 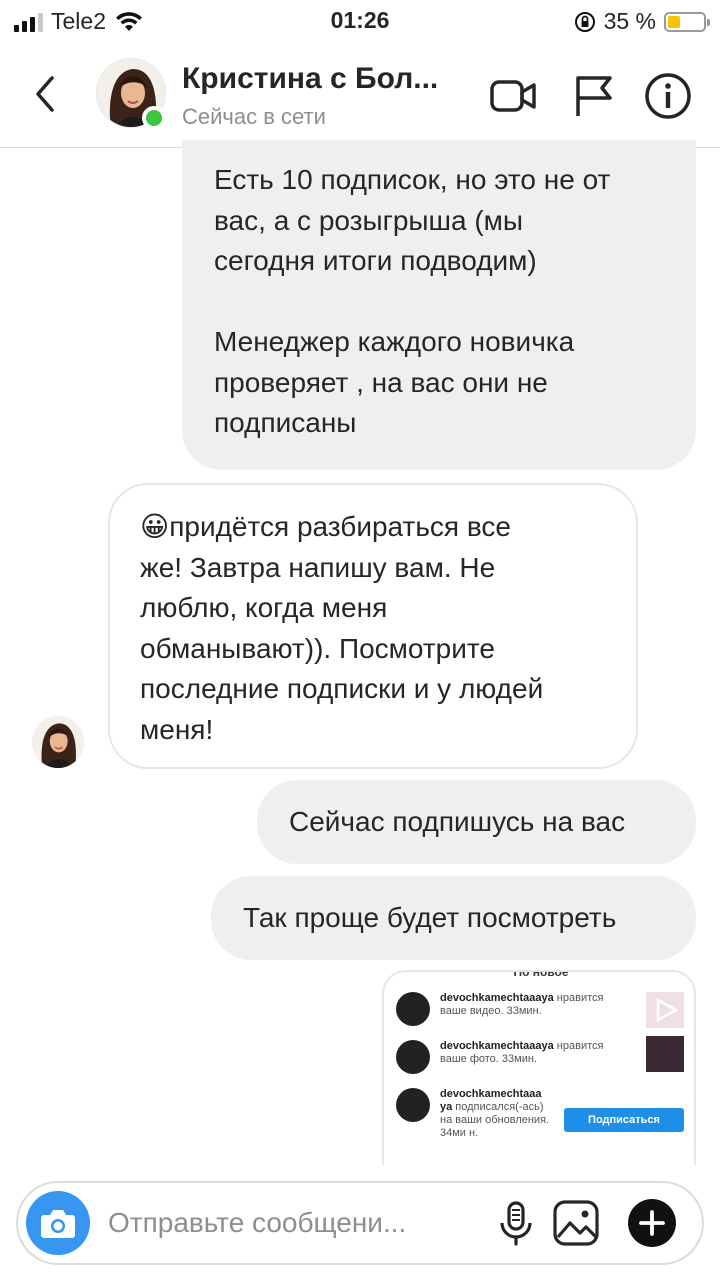 I want to click on image-header-text: По новое, so click(x=541, y=974).